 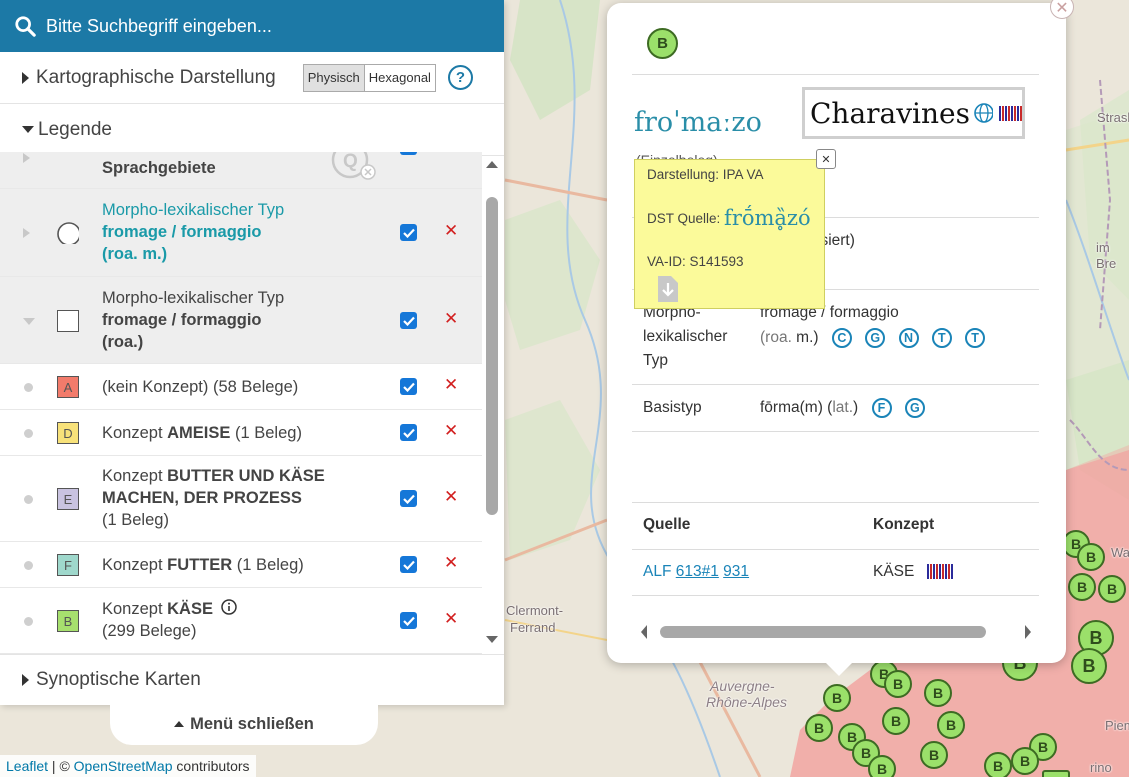 I want to click on legend-label: (kein Konzept) (58 Belege), so click(x=200, y=387).